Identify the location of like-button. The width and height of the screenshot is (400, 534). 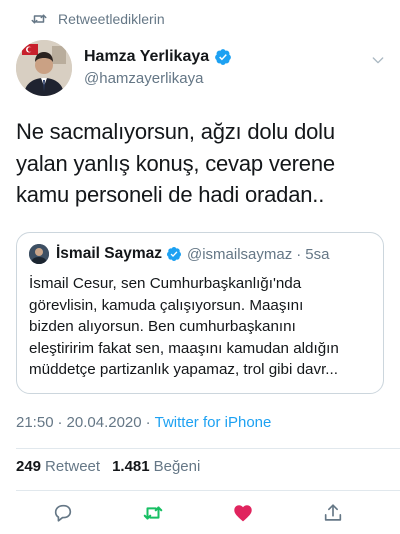
(243, 513).